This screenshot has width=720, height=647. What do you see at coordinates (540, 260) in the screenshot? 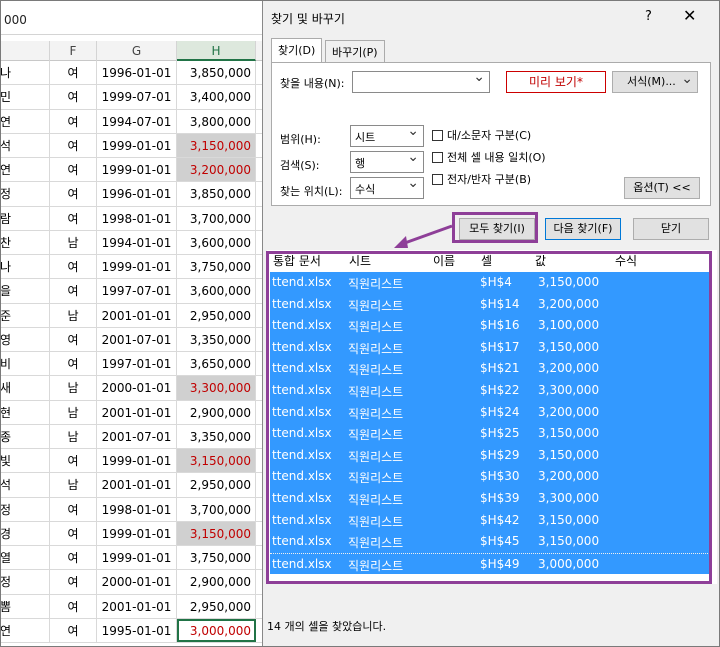
I see `results-header-value: 값` at bounding box center [540, 260].